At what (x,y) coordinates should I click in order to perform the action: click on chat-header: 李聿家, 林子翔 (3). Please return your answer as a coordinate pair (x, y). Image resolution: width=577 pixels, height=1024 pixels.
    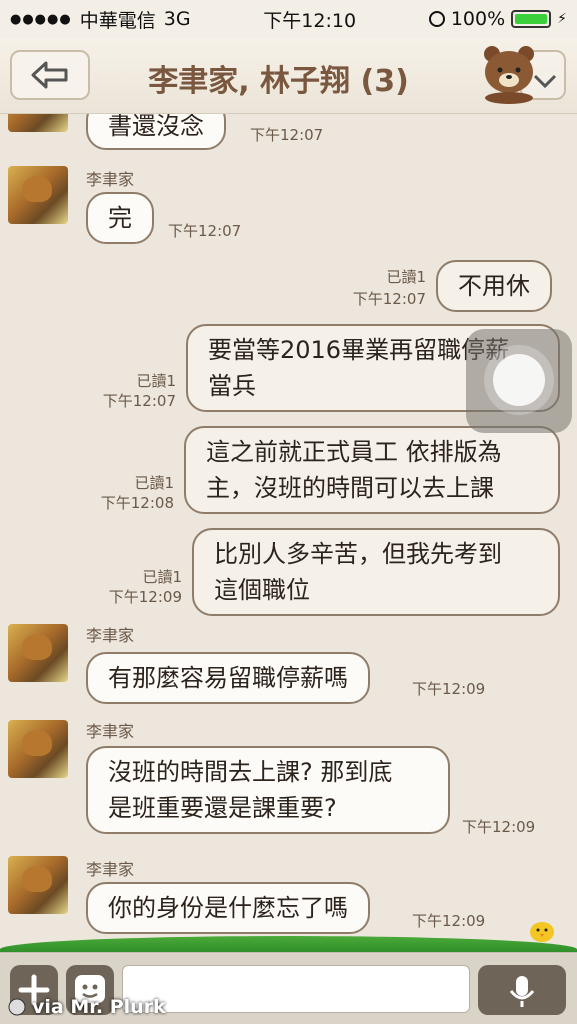
    Looking at the image, I should click on (288, 76).